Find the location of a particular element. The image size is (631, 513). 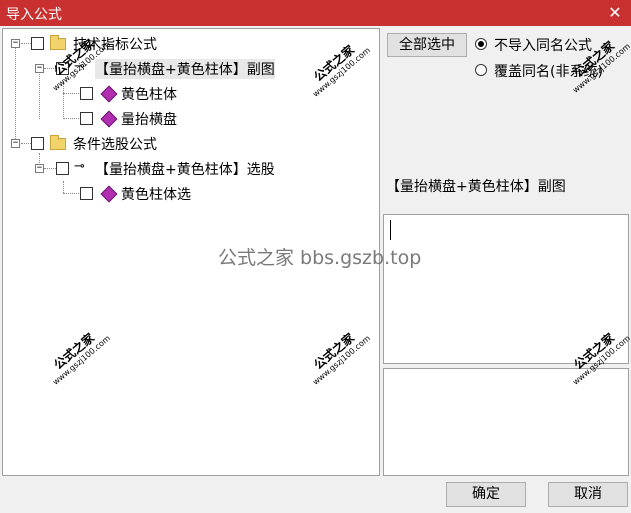

title-bar: 导入公式 ✕ is located at coordinates (315, 13).